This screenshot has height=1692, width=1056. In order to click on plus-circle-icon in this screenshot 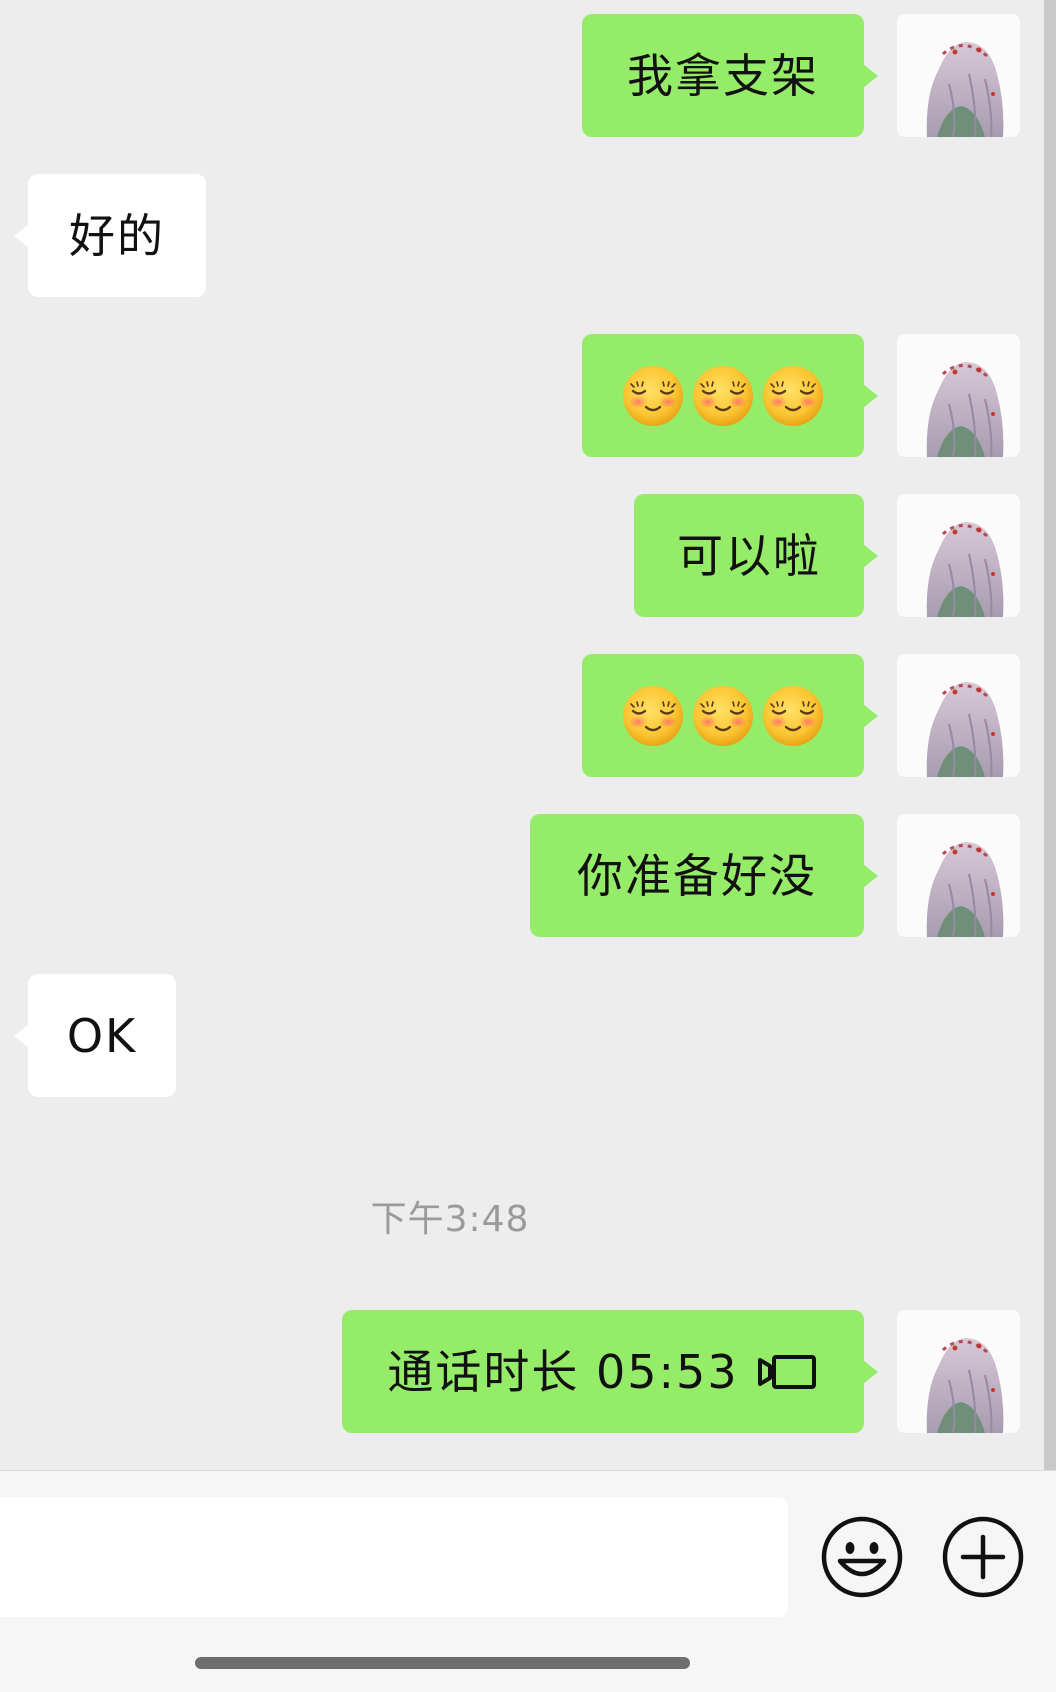, I will do `click(983, 1557)`.